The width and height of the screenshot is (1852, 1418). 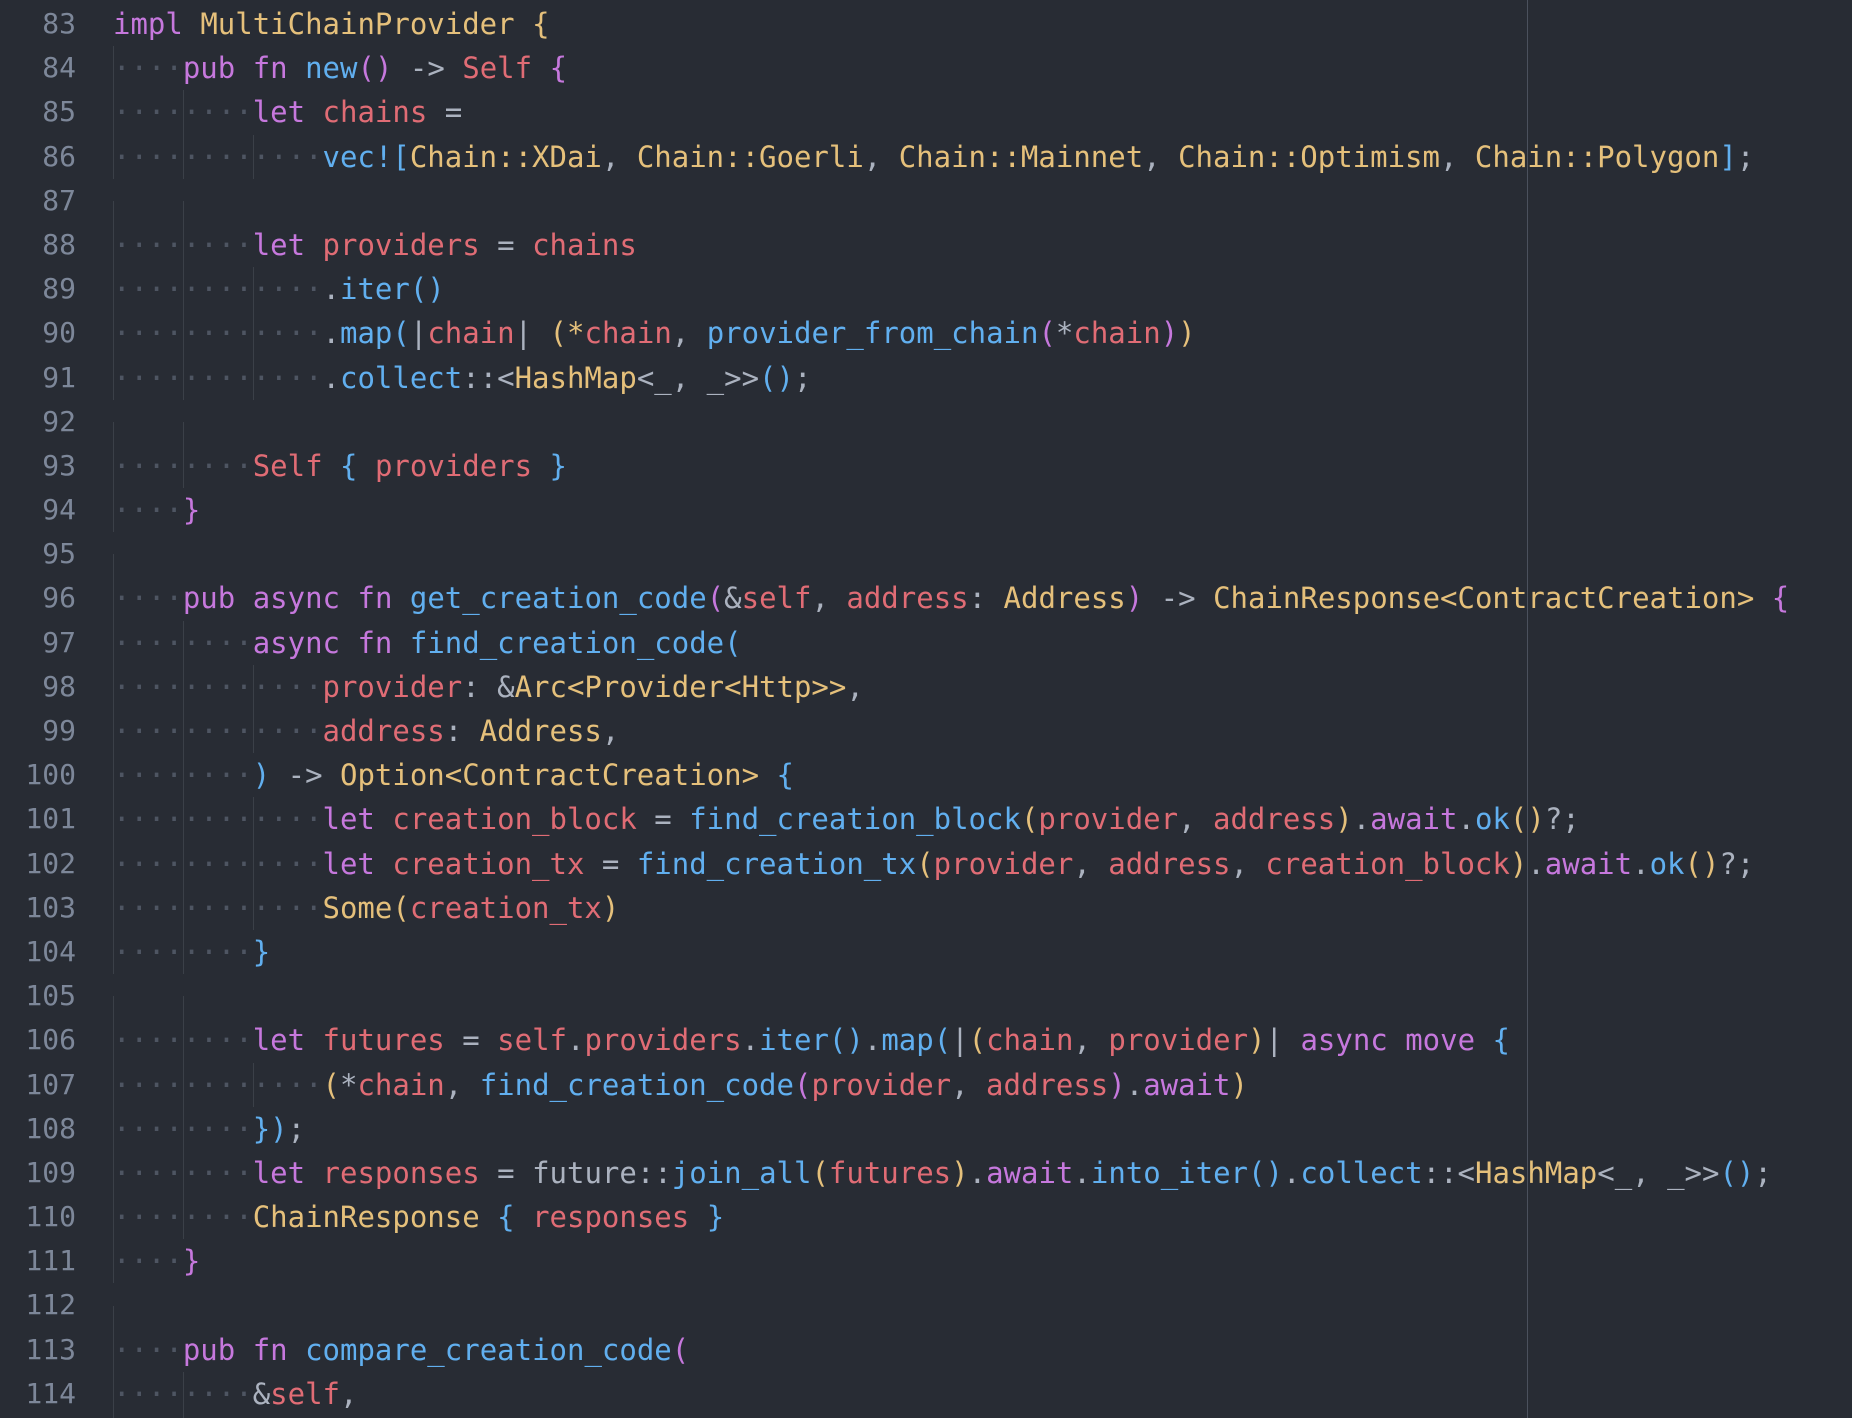 What do you see at coordinates (1414, 819) in the screenshot?
I see `token-kw: await` at bounding box center [1414, 819].